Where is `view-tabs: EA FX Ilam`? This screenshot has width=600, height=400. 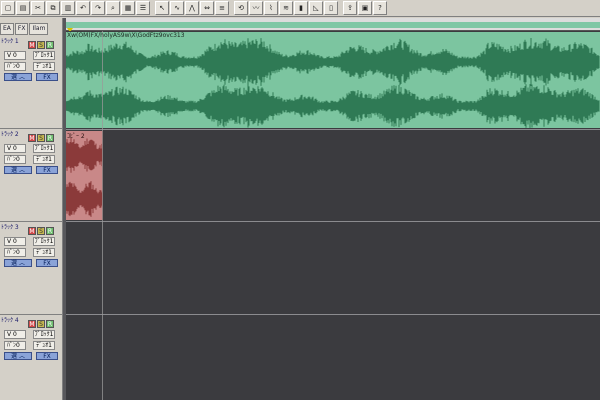
view-tabs: EA FX Ilam is located at coordinates (24, 29).